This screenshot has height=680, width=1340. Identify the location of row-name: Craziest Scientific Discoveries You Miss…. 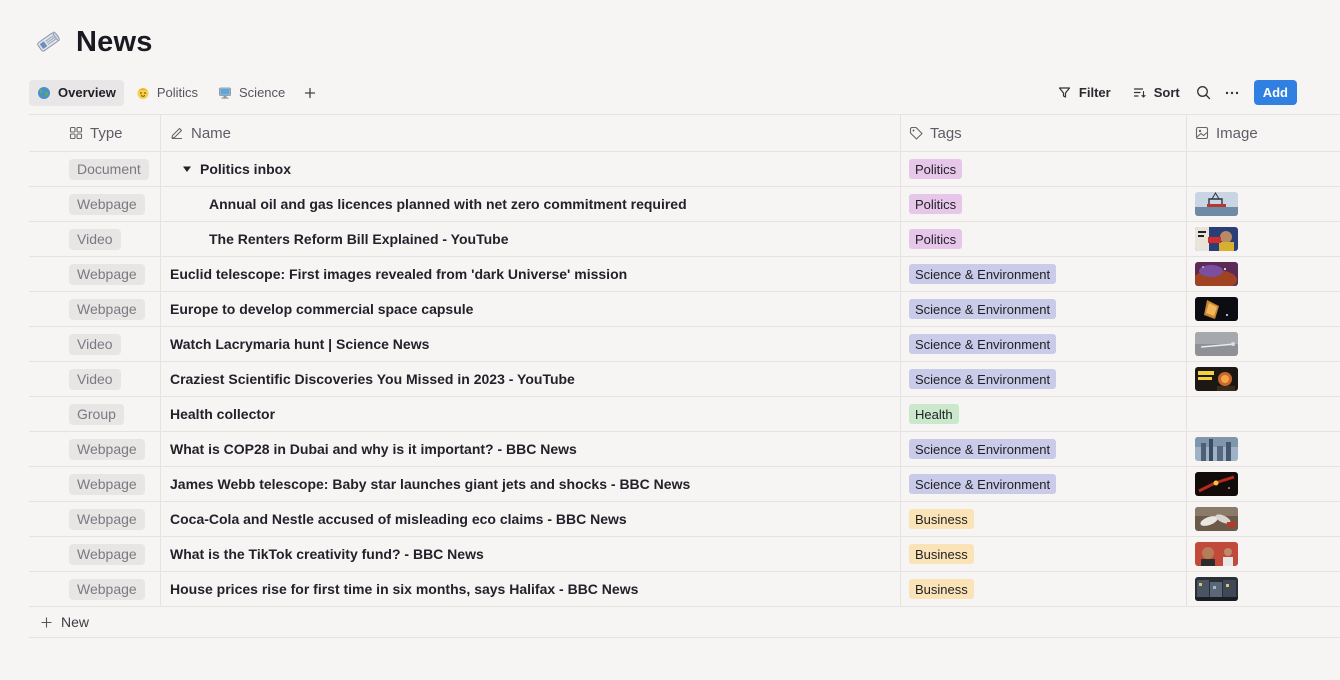
(372, 379).